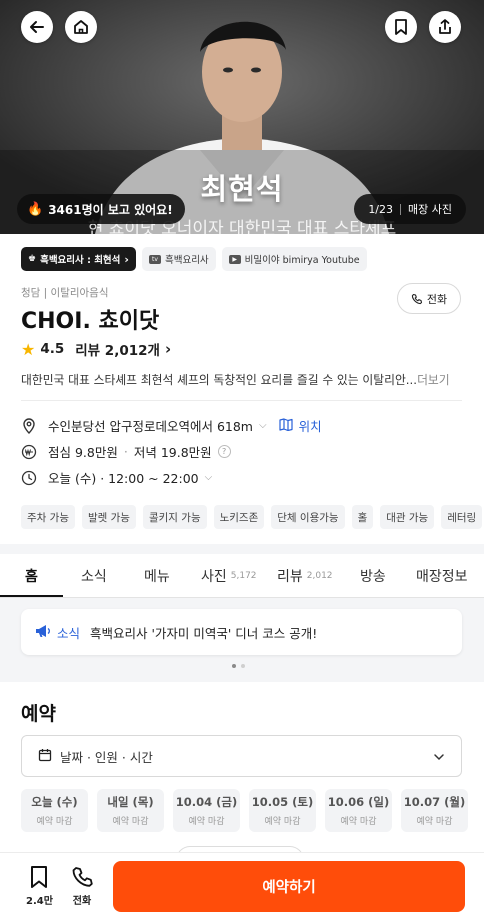  Describe the element at coordinates (69, 633) in the screenshot. I see `news-tag: 소식` at that location.